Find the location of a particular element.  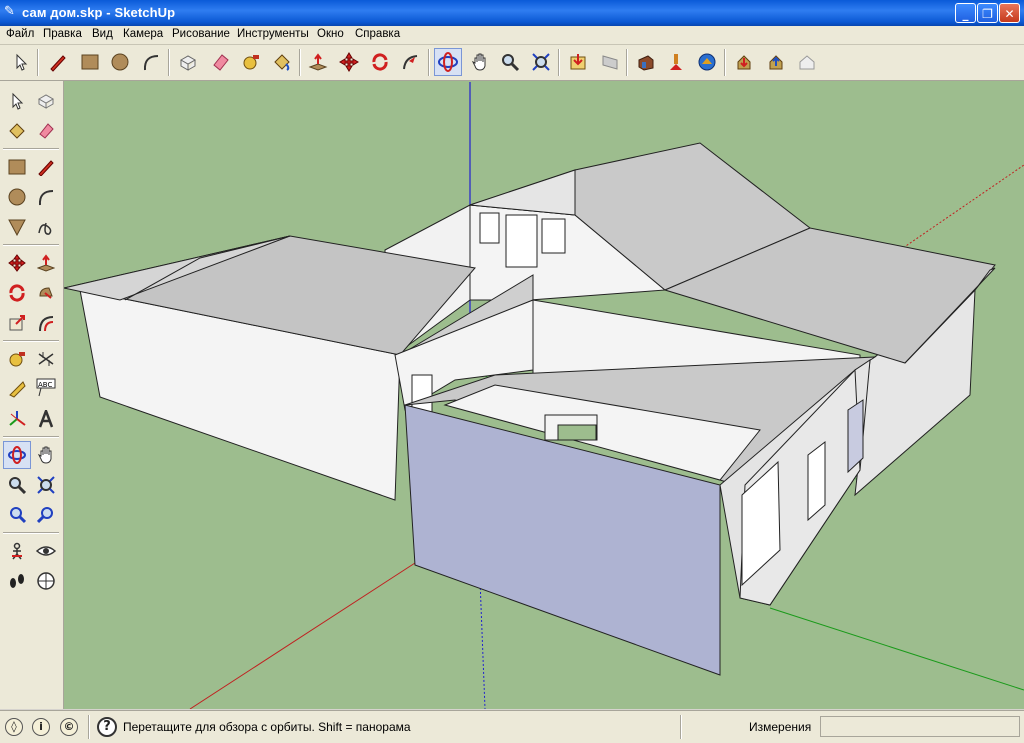

sketchup-app-icon: ✎ is located at coordinates (9, 11).